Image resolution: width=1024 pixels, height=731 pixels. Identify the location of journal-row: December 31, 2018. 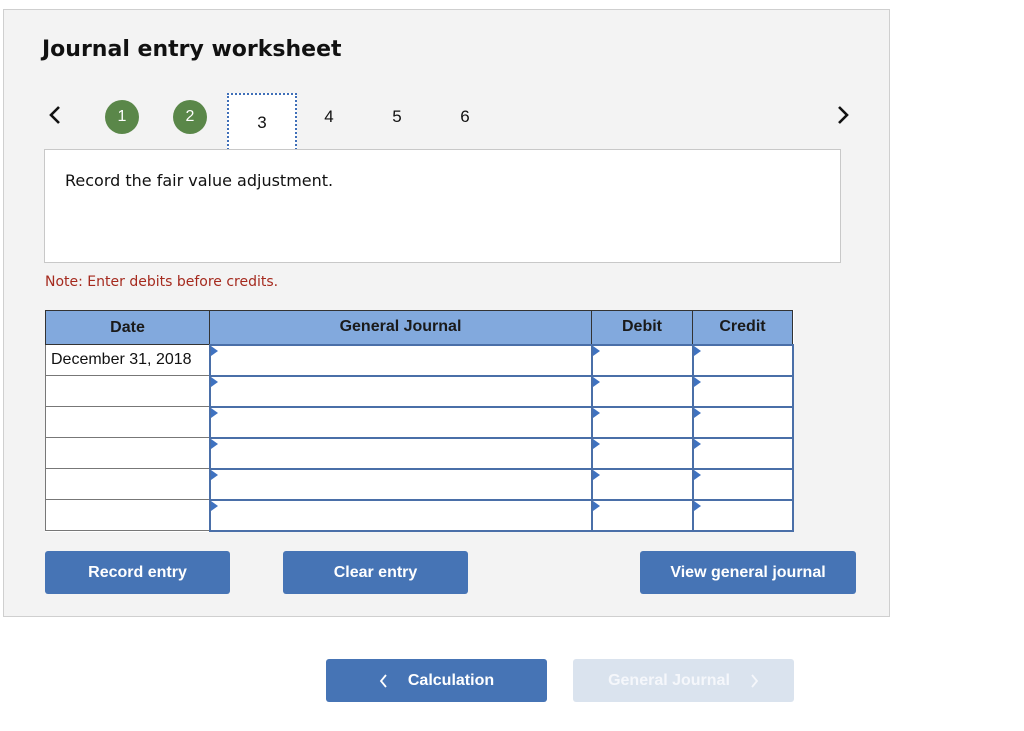
(419, 360).